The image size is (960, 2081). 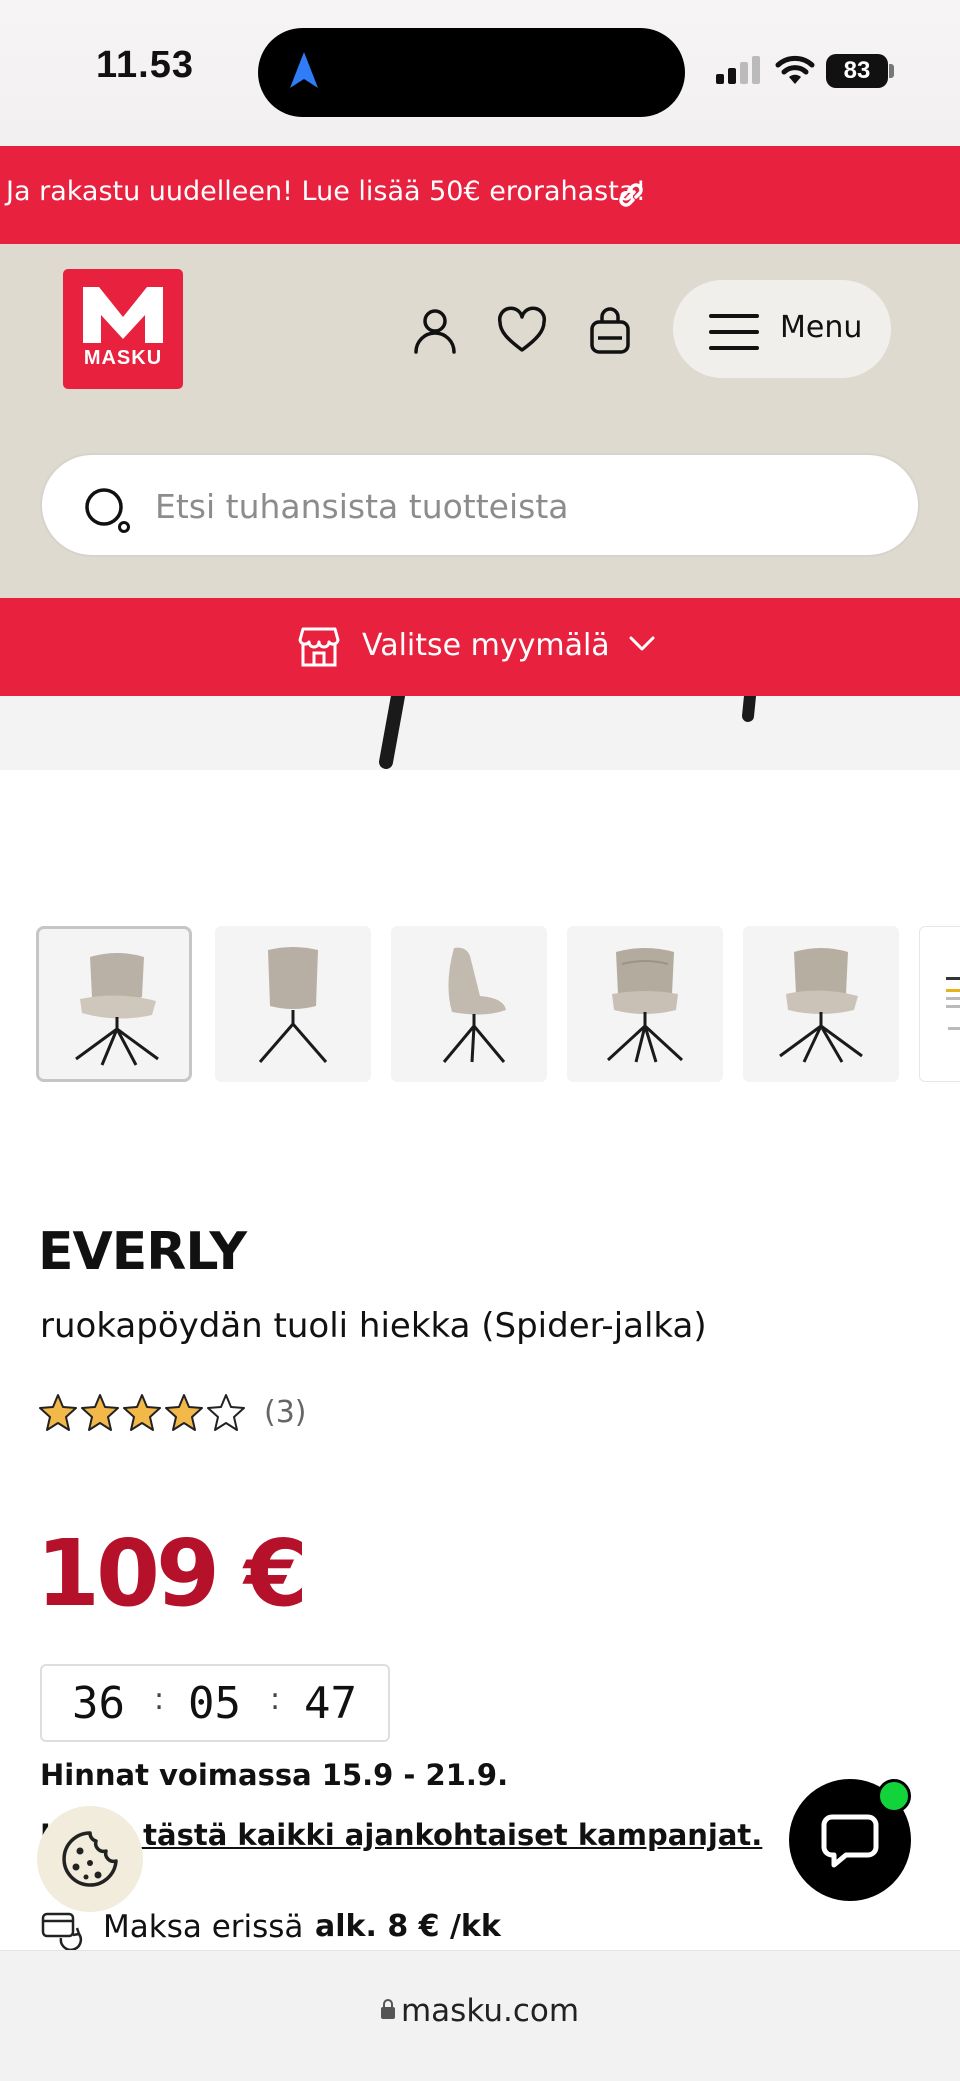 I want to click on countdown-seconds: 47, so click(x=330, y=1703).